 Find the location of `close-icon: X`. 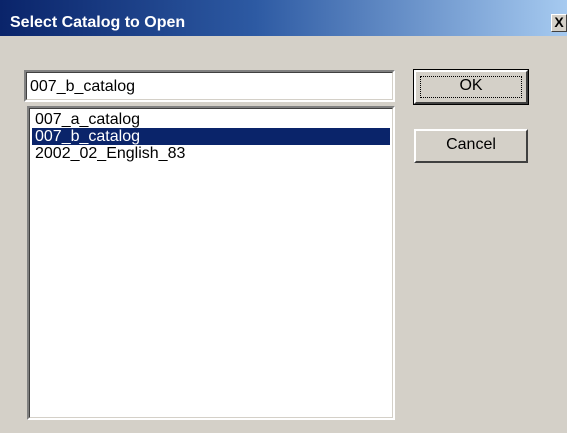

close-icon: X is located at coordinates (559, 23).